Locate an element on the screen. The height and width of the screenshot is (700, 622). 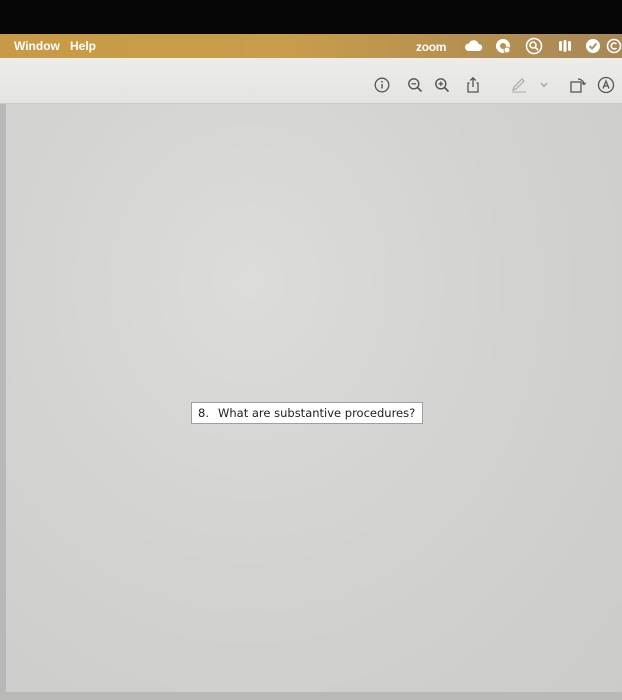
annotate-circle-icon is located at coordinates (606, 85).